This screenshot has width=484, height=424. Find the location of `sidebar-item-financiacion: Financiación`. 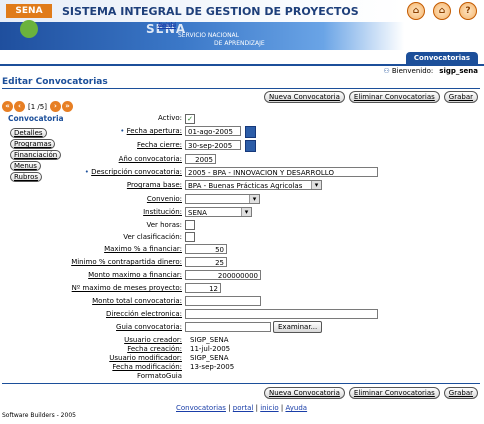

sidebar-item-financiacion: Financiación is located at coordinates (36, 155).